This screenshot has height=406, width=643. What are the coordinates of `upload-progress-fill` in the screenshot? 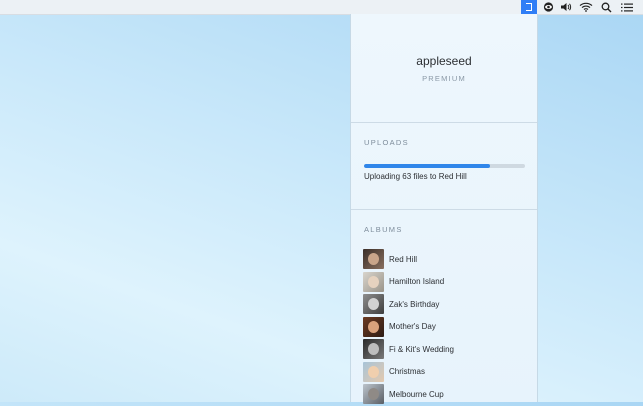 It's located at (427, 166).